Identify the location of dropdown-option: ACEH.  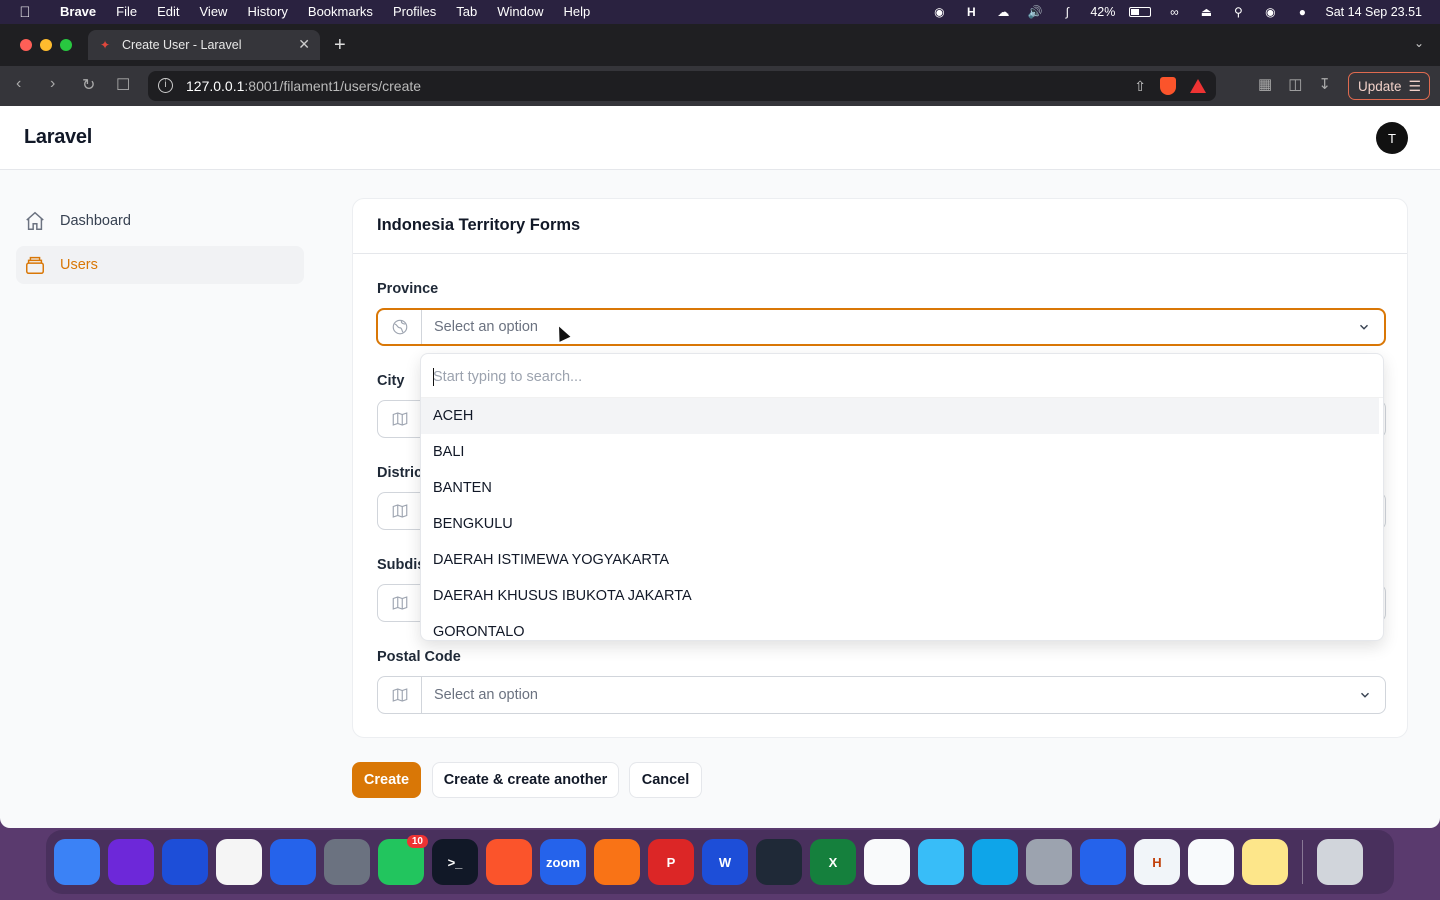
(900, 416).